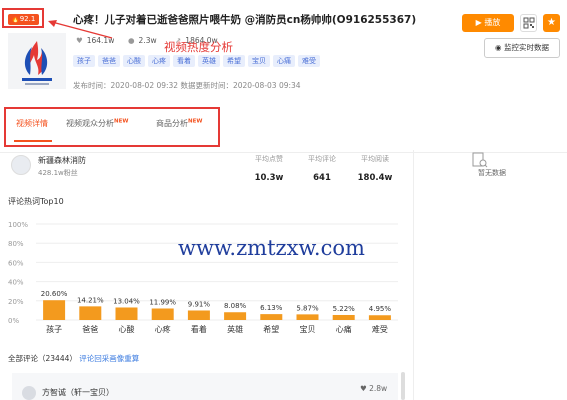  What do you see at coordinates (159, 61) in the screenshot?
I see `tag-item: 心疼` at bounding box center [159, 61].